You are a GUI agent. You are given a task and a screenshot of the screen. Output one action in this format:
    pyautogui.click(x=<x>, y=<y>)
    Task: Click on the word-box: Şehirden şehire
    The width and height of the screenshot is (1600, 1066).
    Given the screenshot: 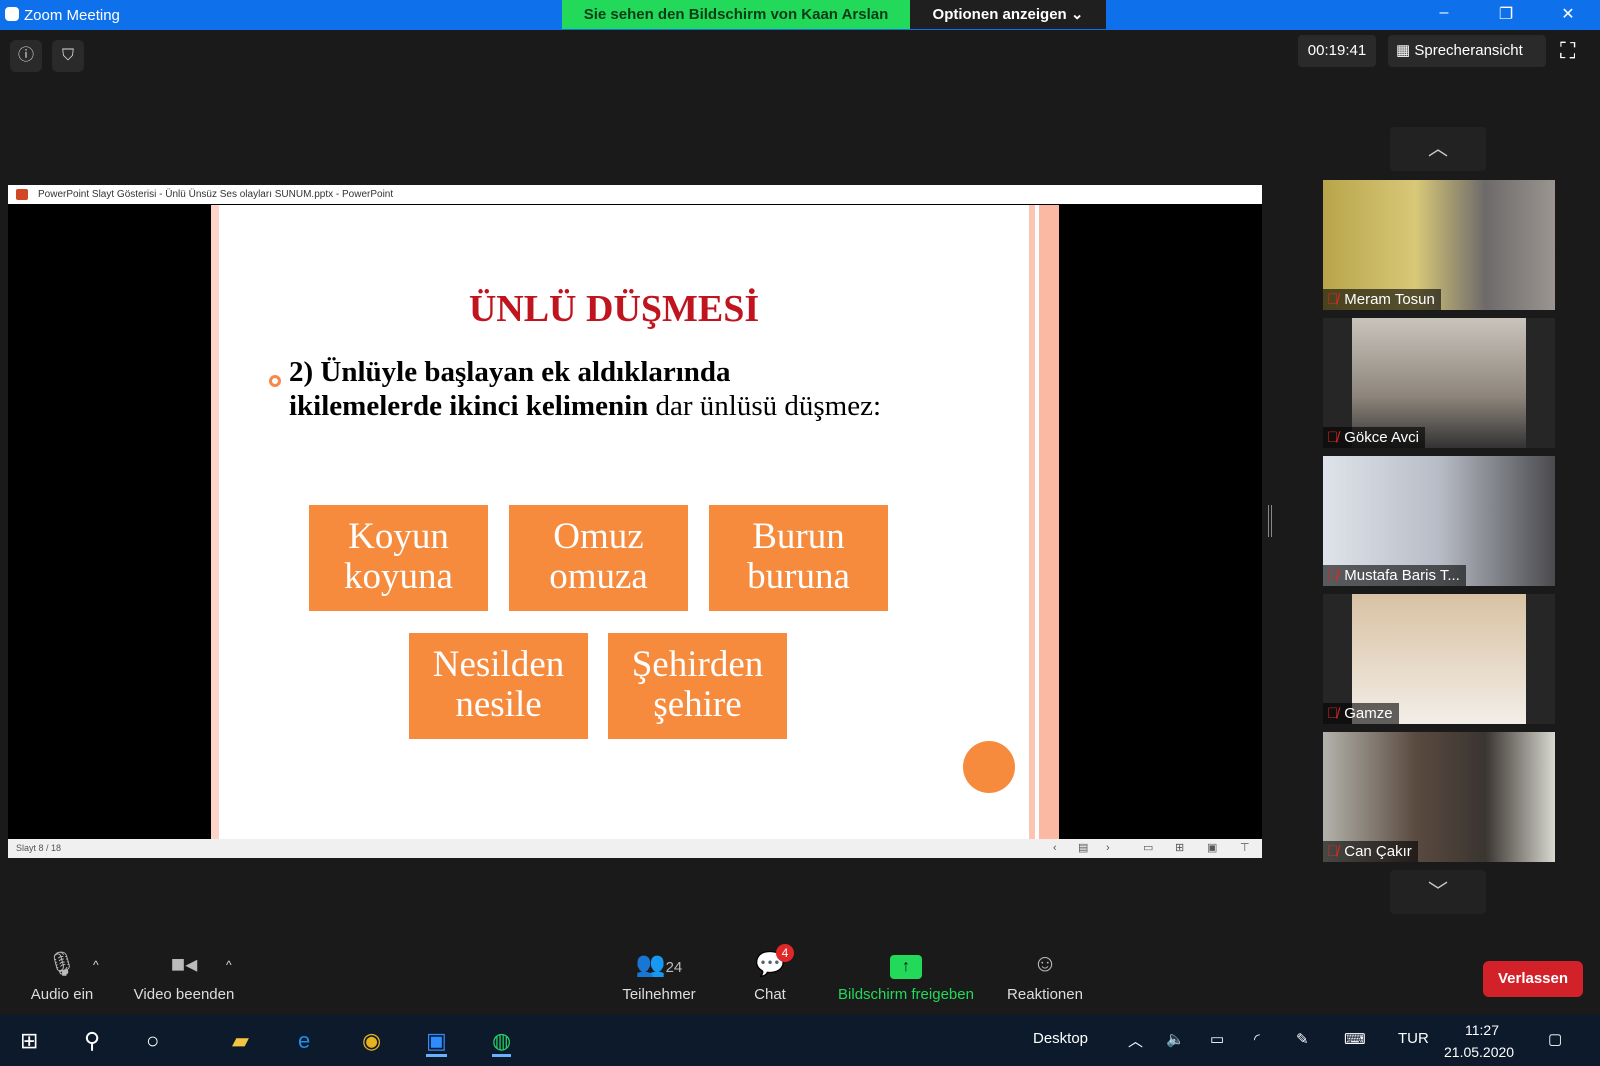 What is the action you would take?
    pyautogui.click(x=697, y=686)
    